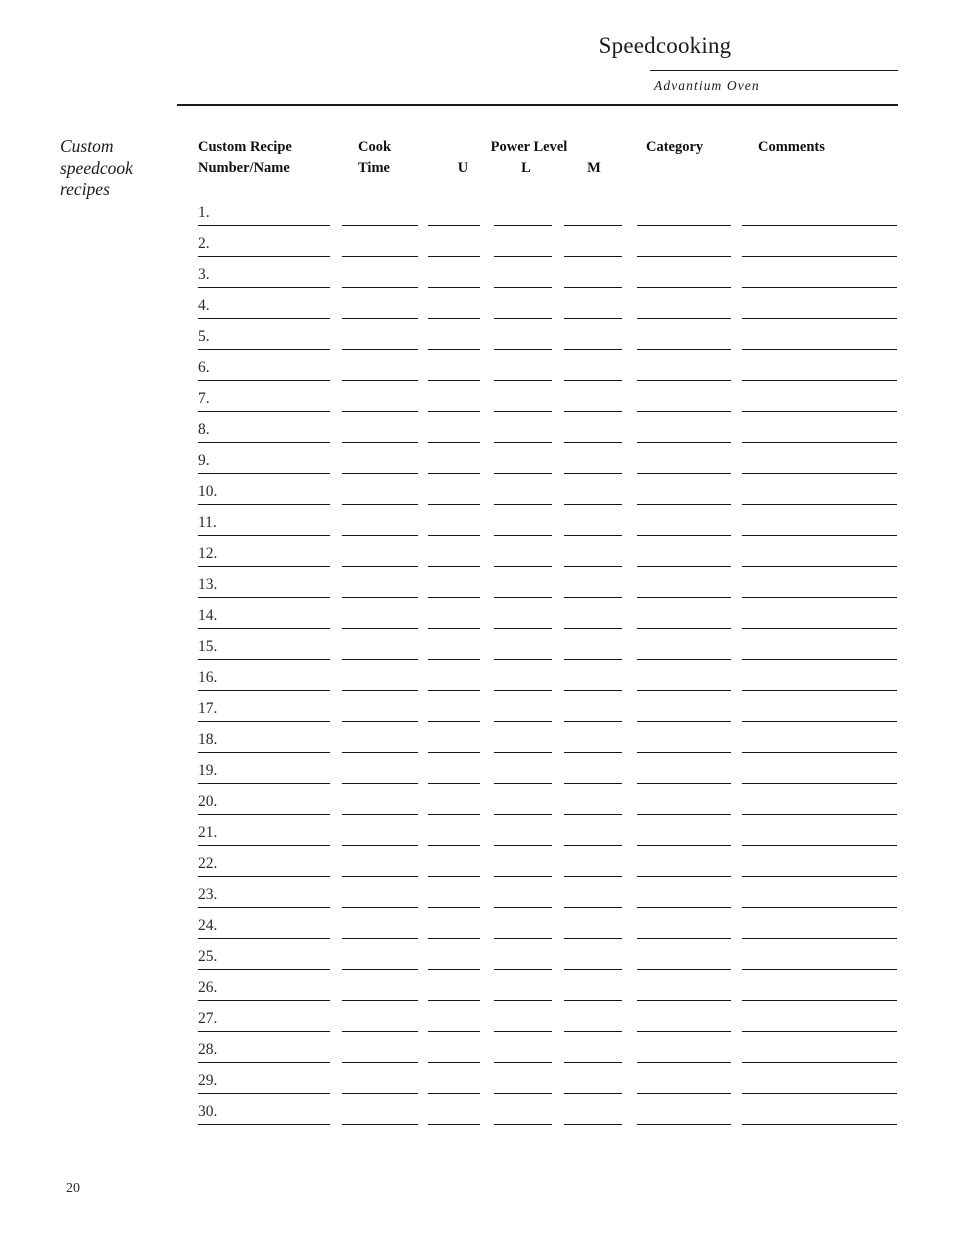 The width and height of the screenshot is (954, 1235). I want to click on table-row: 19., so click(477, 768).